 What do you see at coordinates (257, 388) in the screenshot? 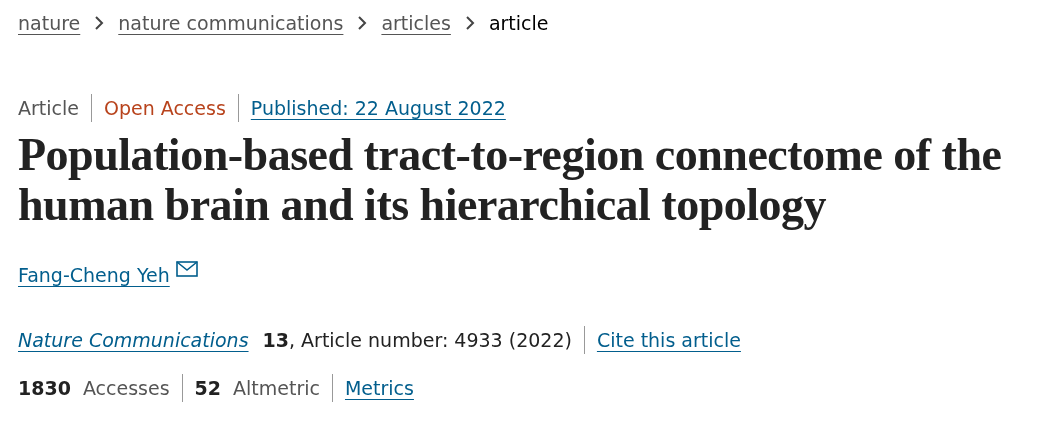
I see `metric-stat: 52 Altmetric` at bounding box center [257, 388].